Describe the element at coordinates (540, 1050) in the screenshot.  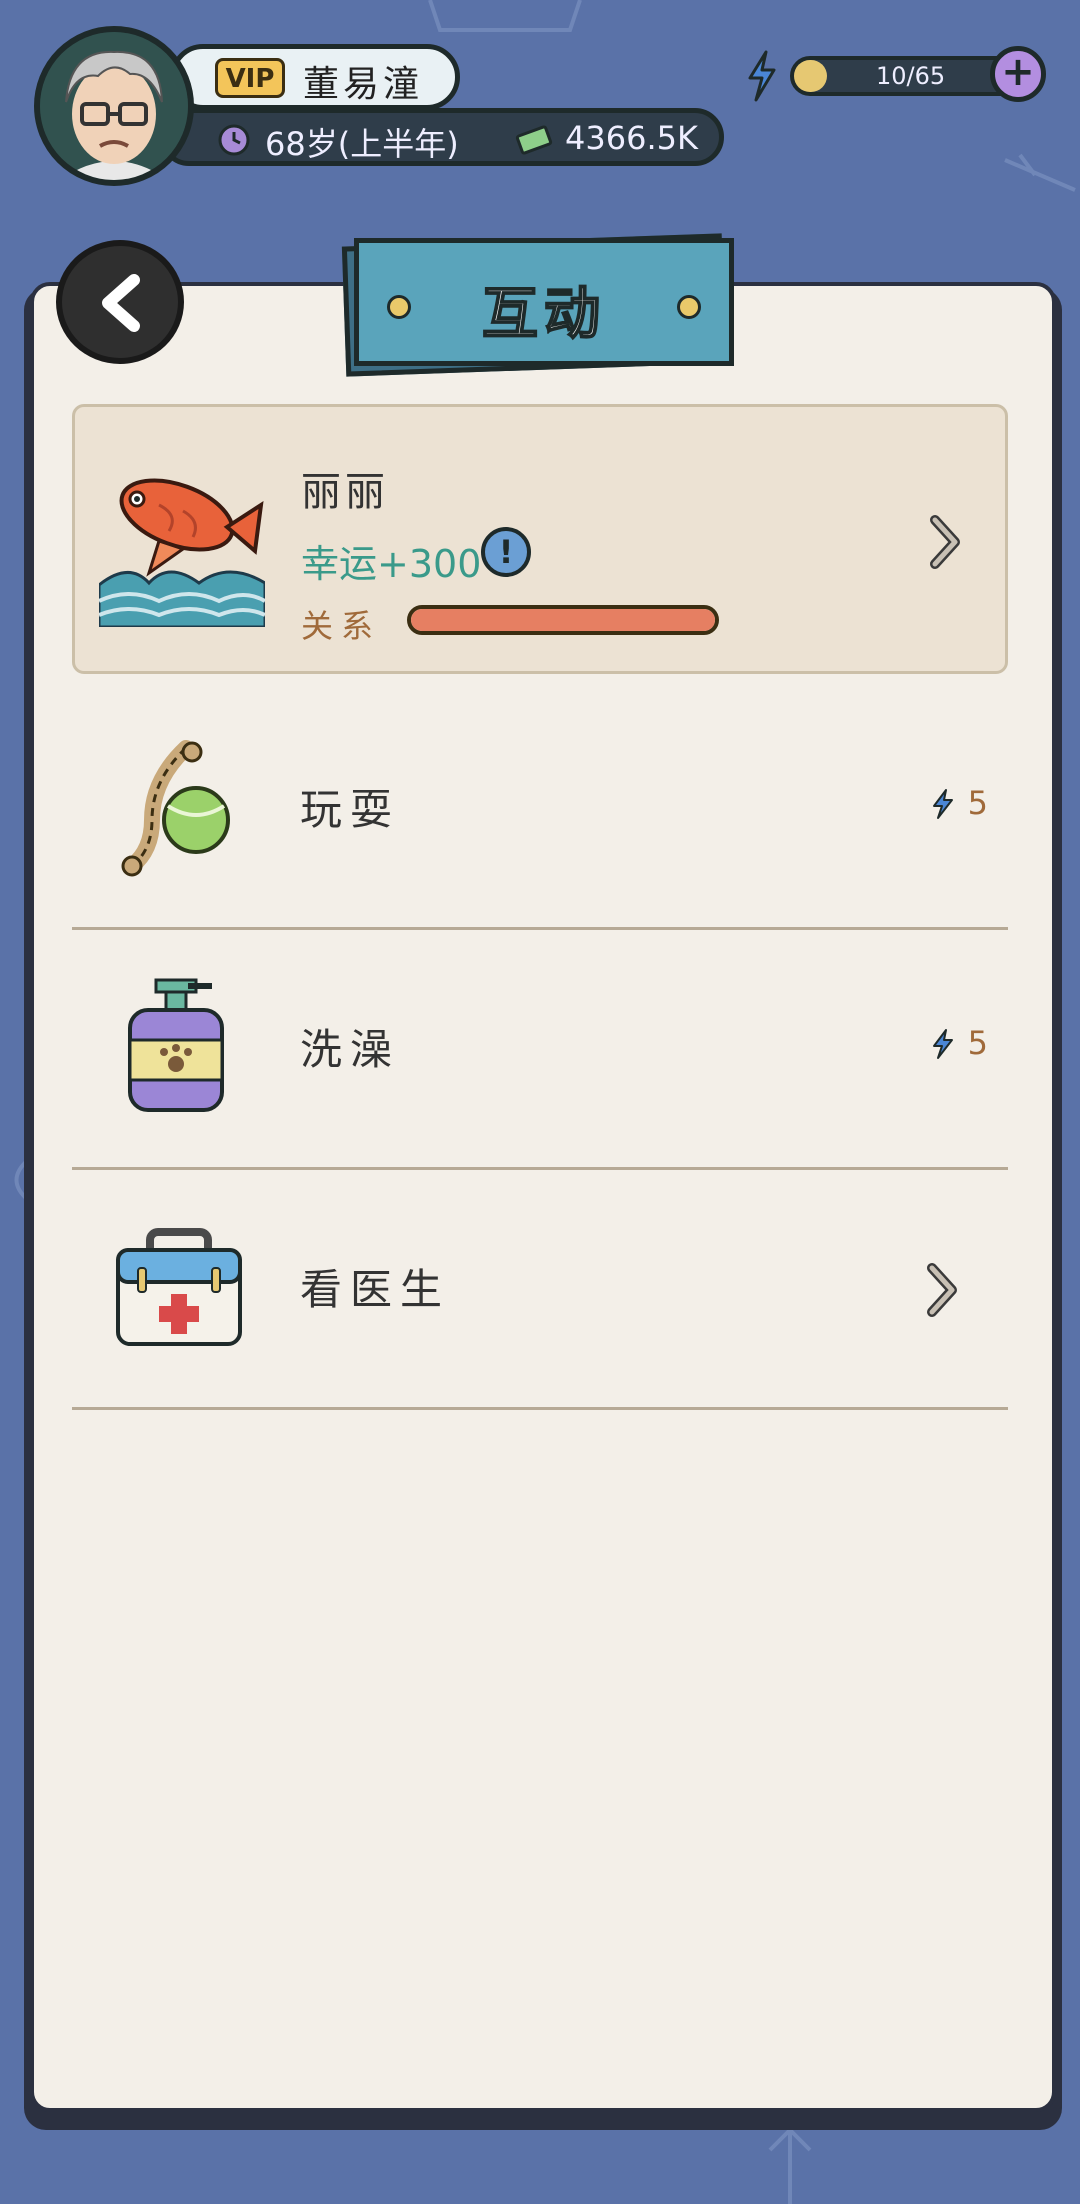
I see `action-row-bath: 洗澡 5` at that location.